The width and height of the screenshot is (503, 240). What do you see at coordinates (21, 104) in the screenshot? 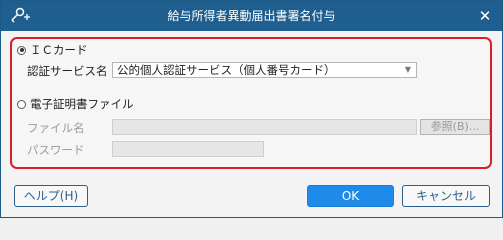
I see `cert-file-radio` at bounding box center [21, 104].